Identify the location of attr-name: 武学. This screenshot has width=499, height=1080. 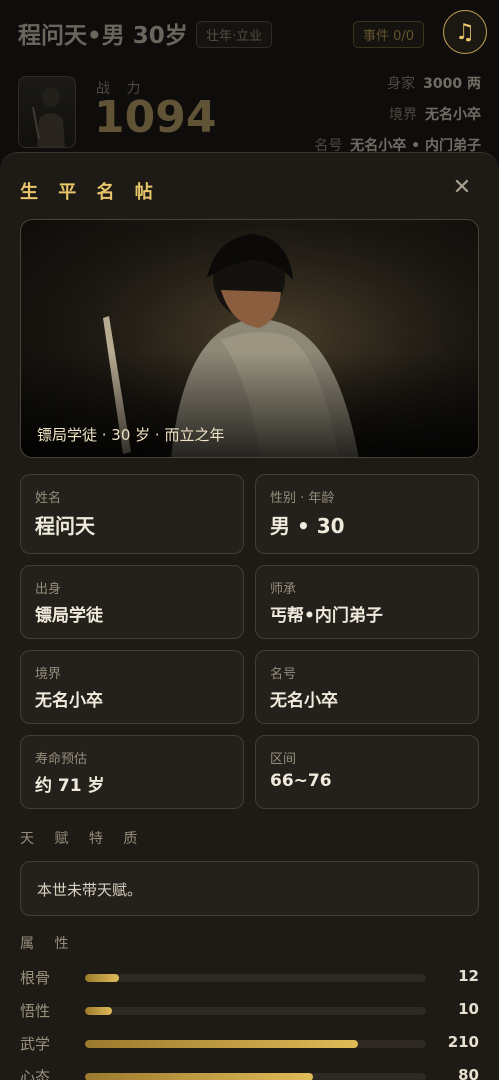
(35, 1044).